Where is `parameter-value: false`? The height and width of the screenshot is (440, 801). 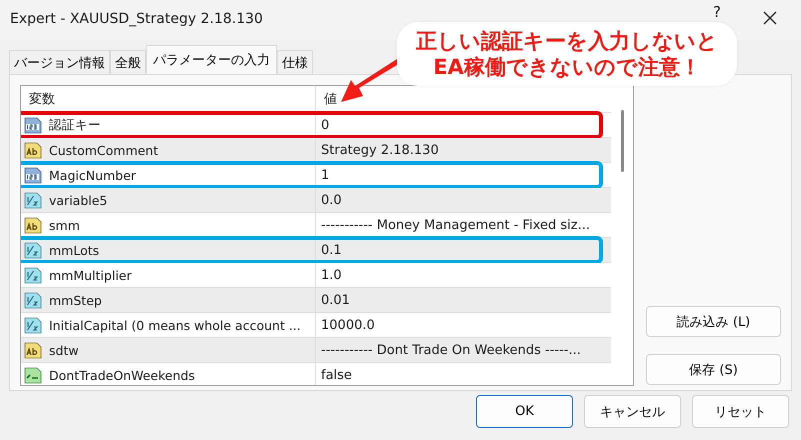
parameter-value: false is located at coordinates (336, 375).